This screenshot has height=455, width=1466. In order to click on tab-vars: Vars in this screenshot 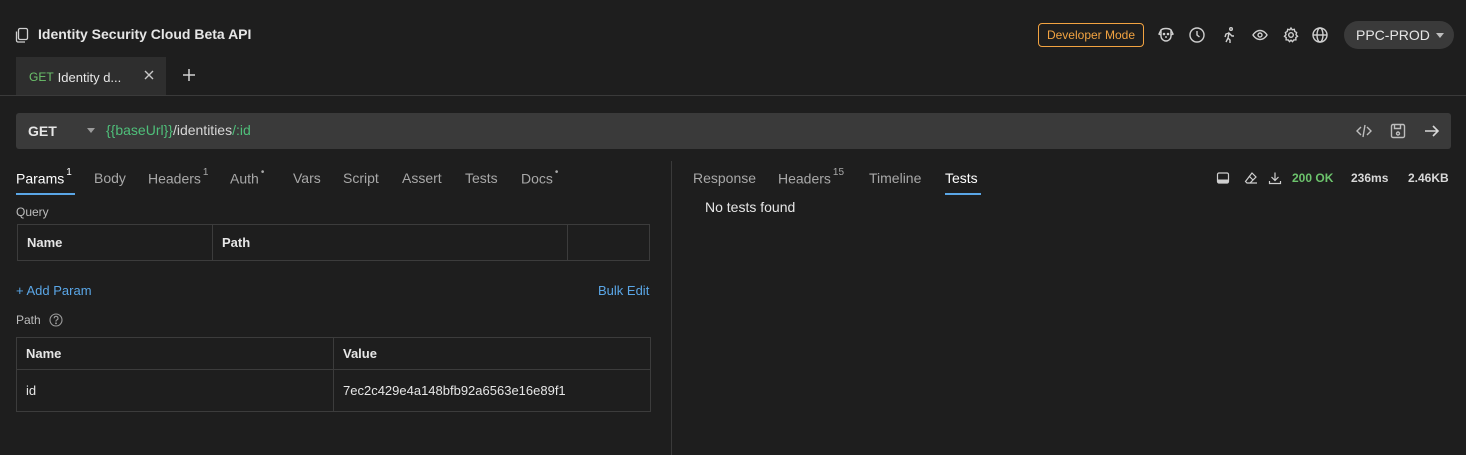, I will do `click(307, 178)`.